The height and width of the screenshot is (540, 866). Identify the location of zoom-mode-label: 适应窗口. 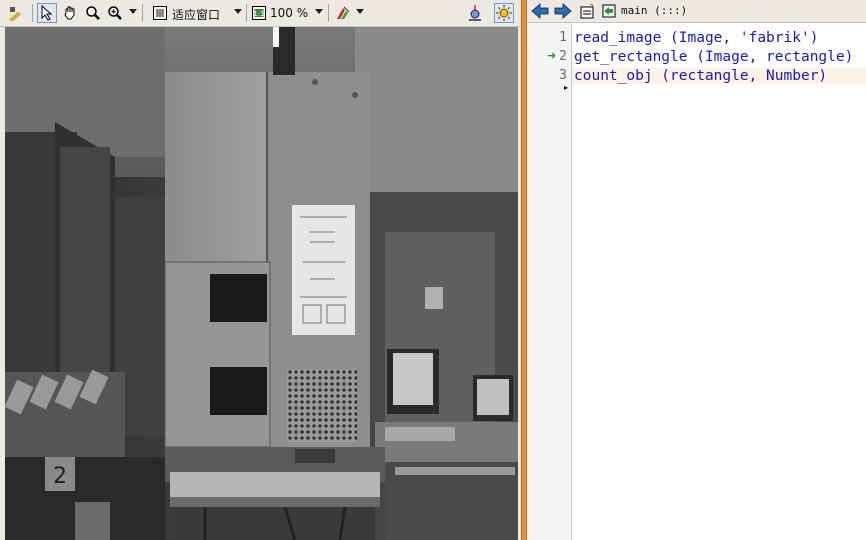
(196, 14).